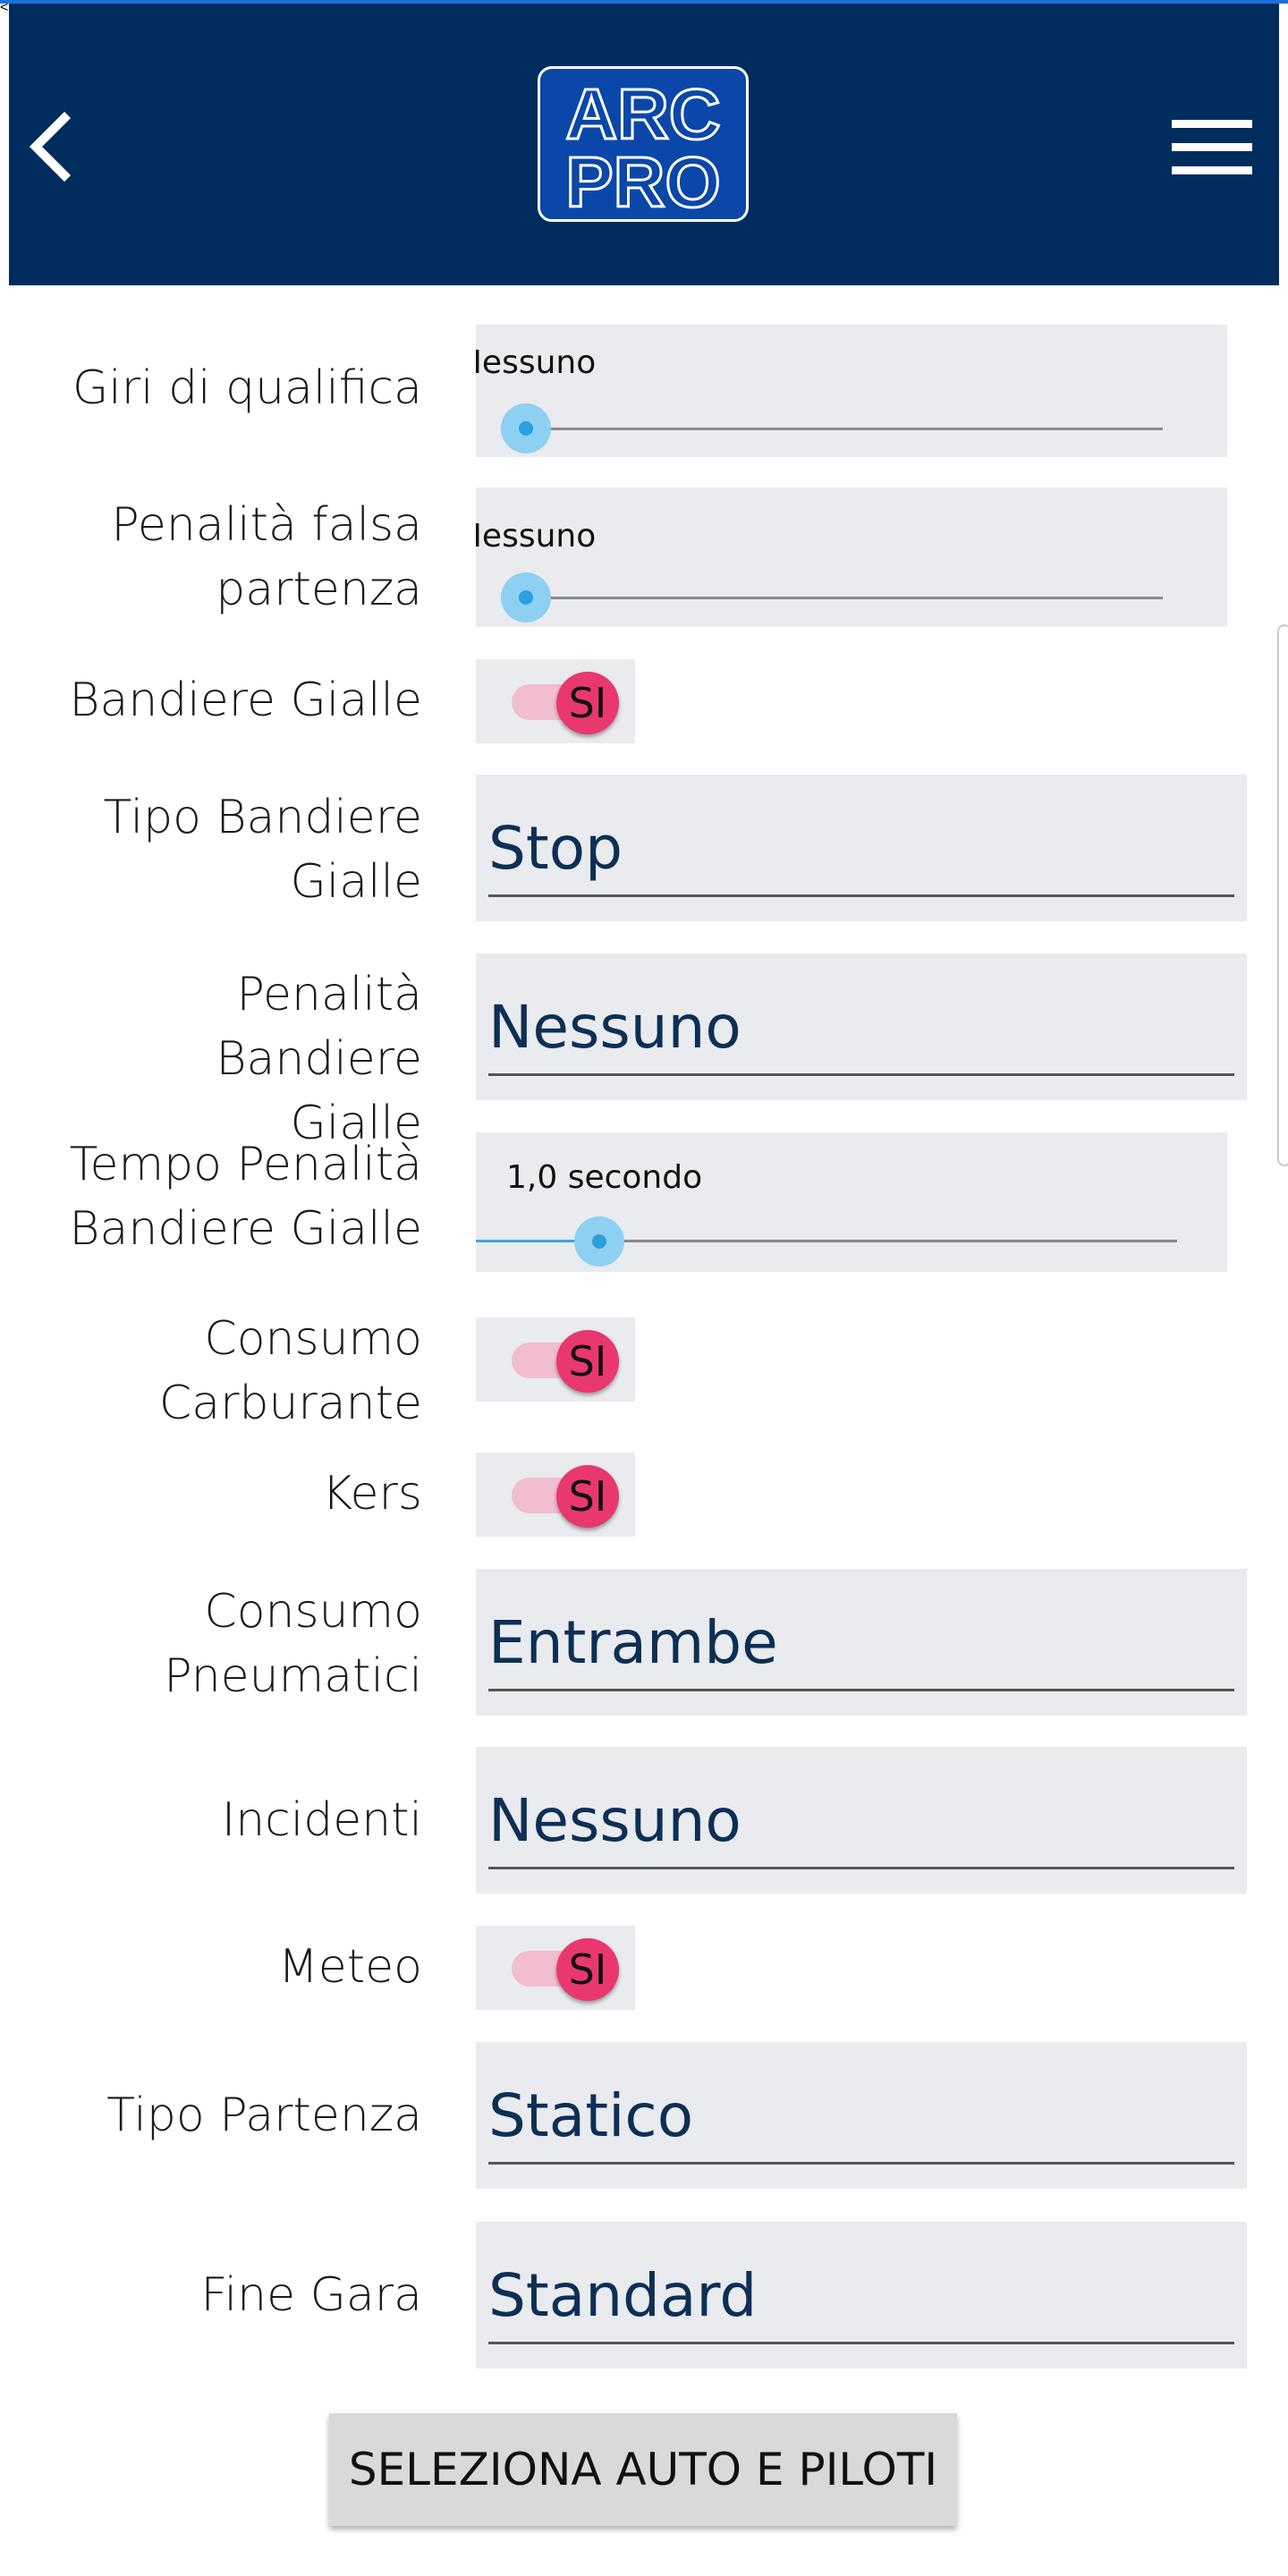 The height and width of the screenshot is (2576, 1288). I want to click on label-giri-qualifica: Giri di qualifica, so click(247, 388).